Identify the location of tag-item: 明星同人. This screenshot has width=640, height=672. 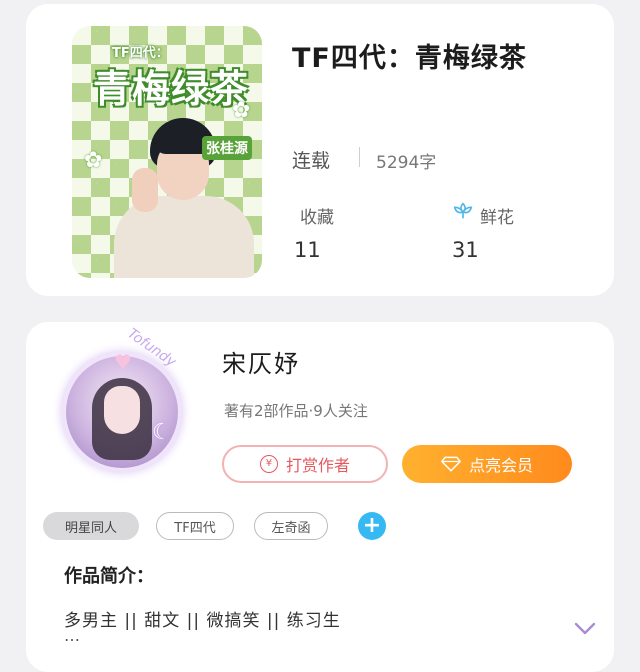
(91, 526).